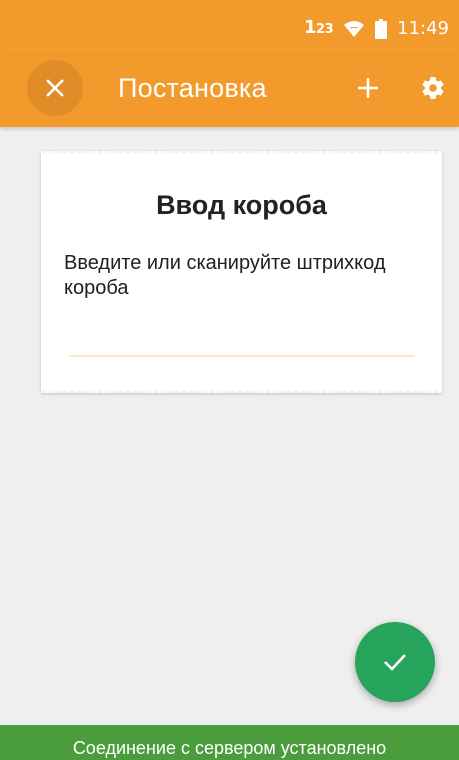 The height and width of the screenshot is (760, 459). What do you see at coordinates (381, 29) in the screenshot?
I see `battery-icon` at bounding box center [381, 29].